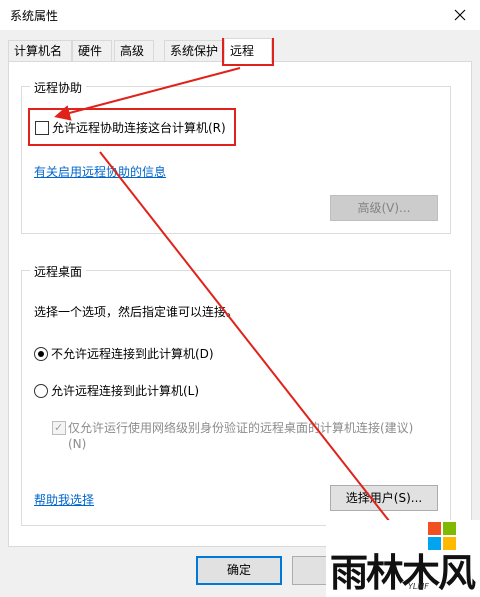  Describe the element at coordinates (136, 312) in the screenshot. I see `remote-desktop-instruction: 选择一个选项，然后指定谁可以连接。` at that location.